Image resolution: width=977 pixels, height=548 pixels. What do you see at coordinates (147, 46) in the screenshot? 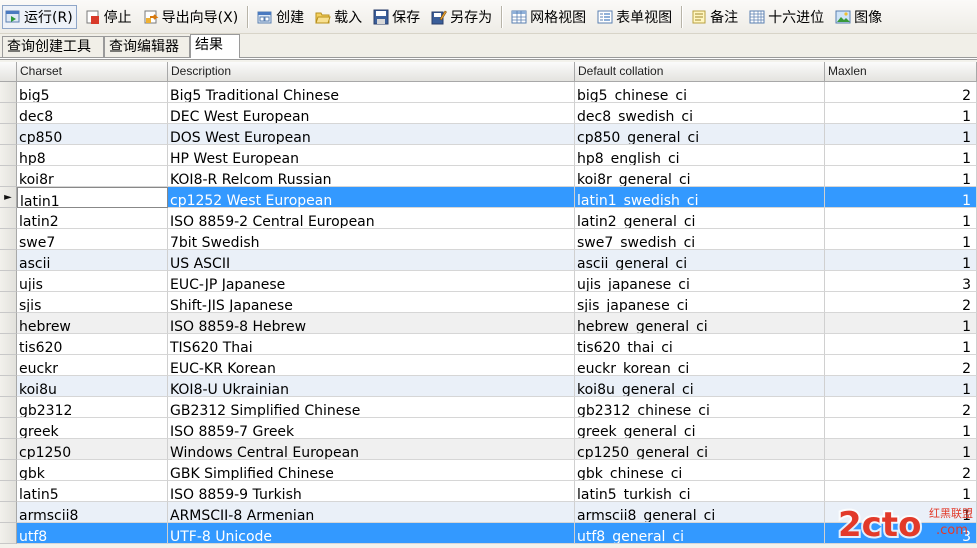
I see `tab-query-editor: 查询编辑器` at bounding box center [147, 46].